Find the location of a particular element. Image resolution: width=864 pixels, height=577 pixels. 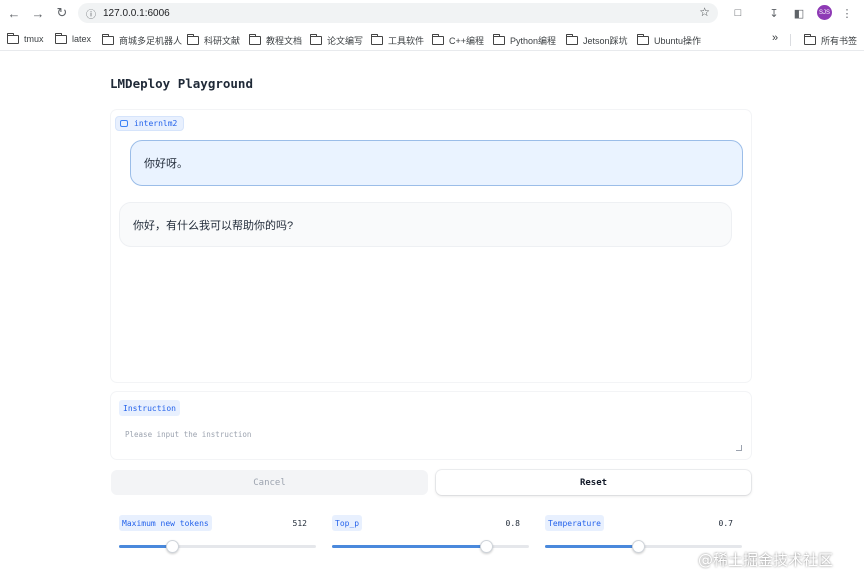

user-message: 你好呀。 is located at coordinates (436, 163).